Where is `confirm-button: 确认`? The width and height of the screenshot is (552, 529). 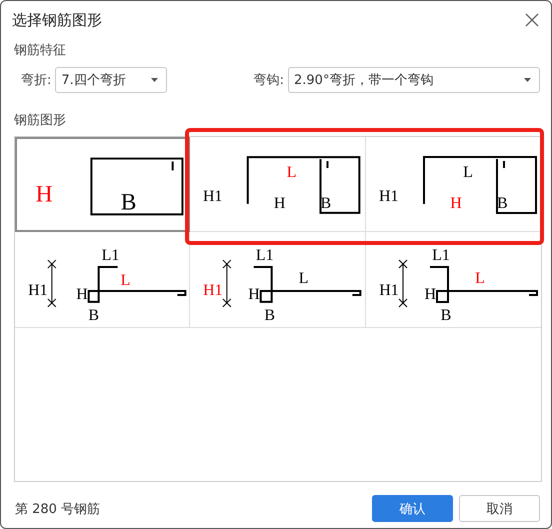
confirm-button: 确认 is located at coordinates (412, 508).